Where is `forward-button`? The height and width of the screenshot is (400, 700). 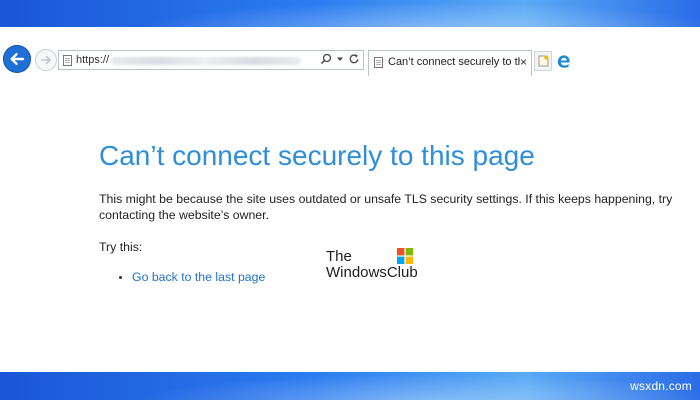 forward-button is located at coordinates (46, 60).